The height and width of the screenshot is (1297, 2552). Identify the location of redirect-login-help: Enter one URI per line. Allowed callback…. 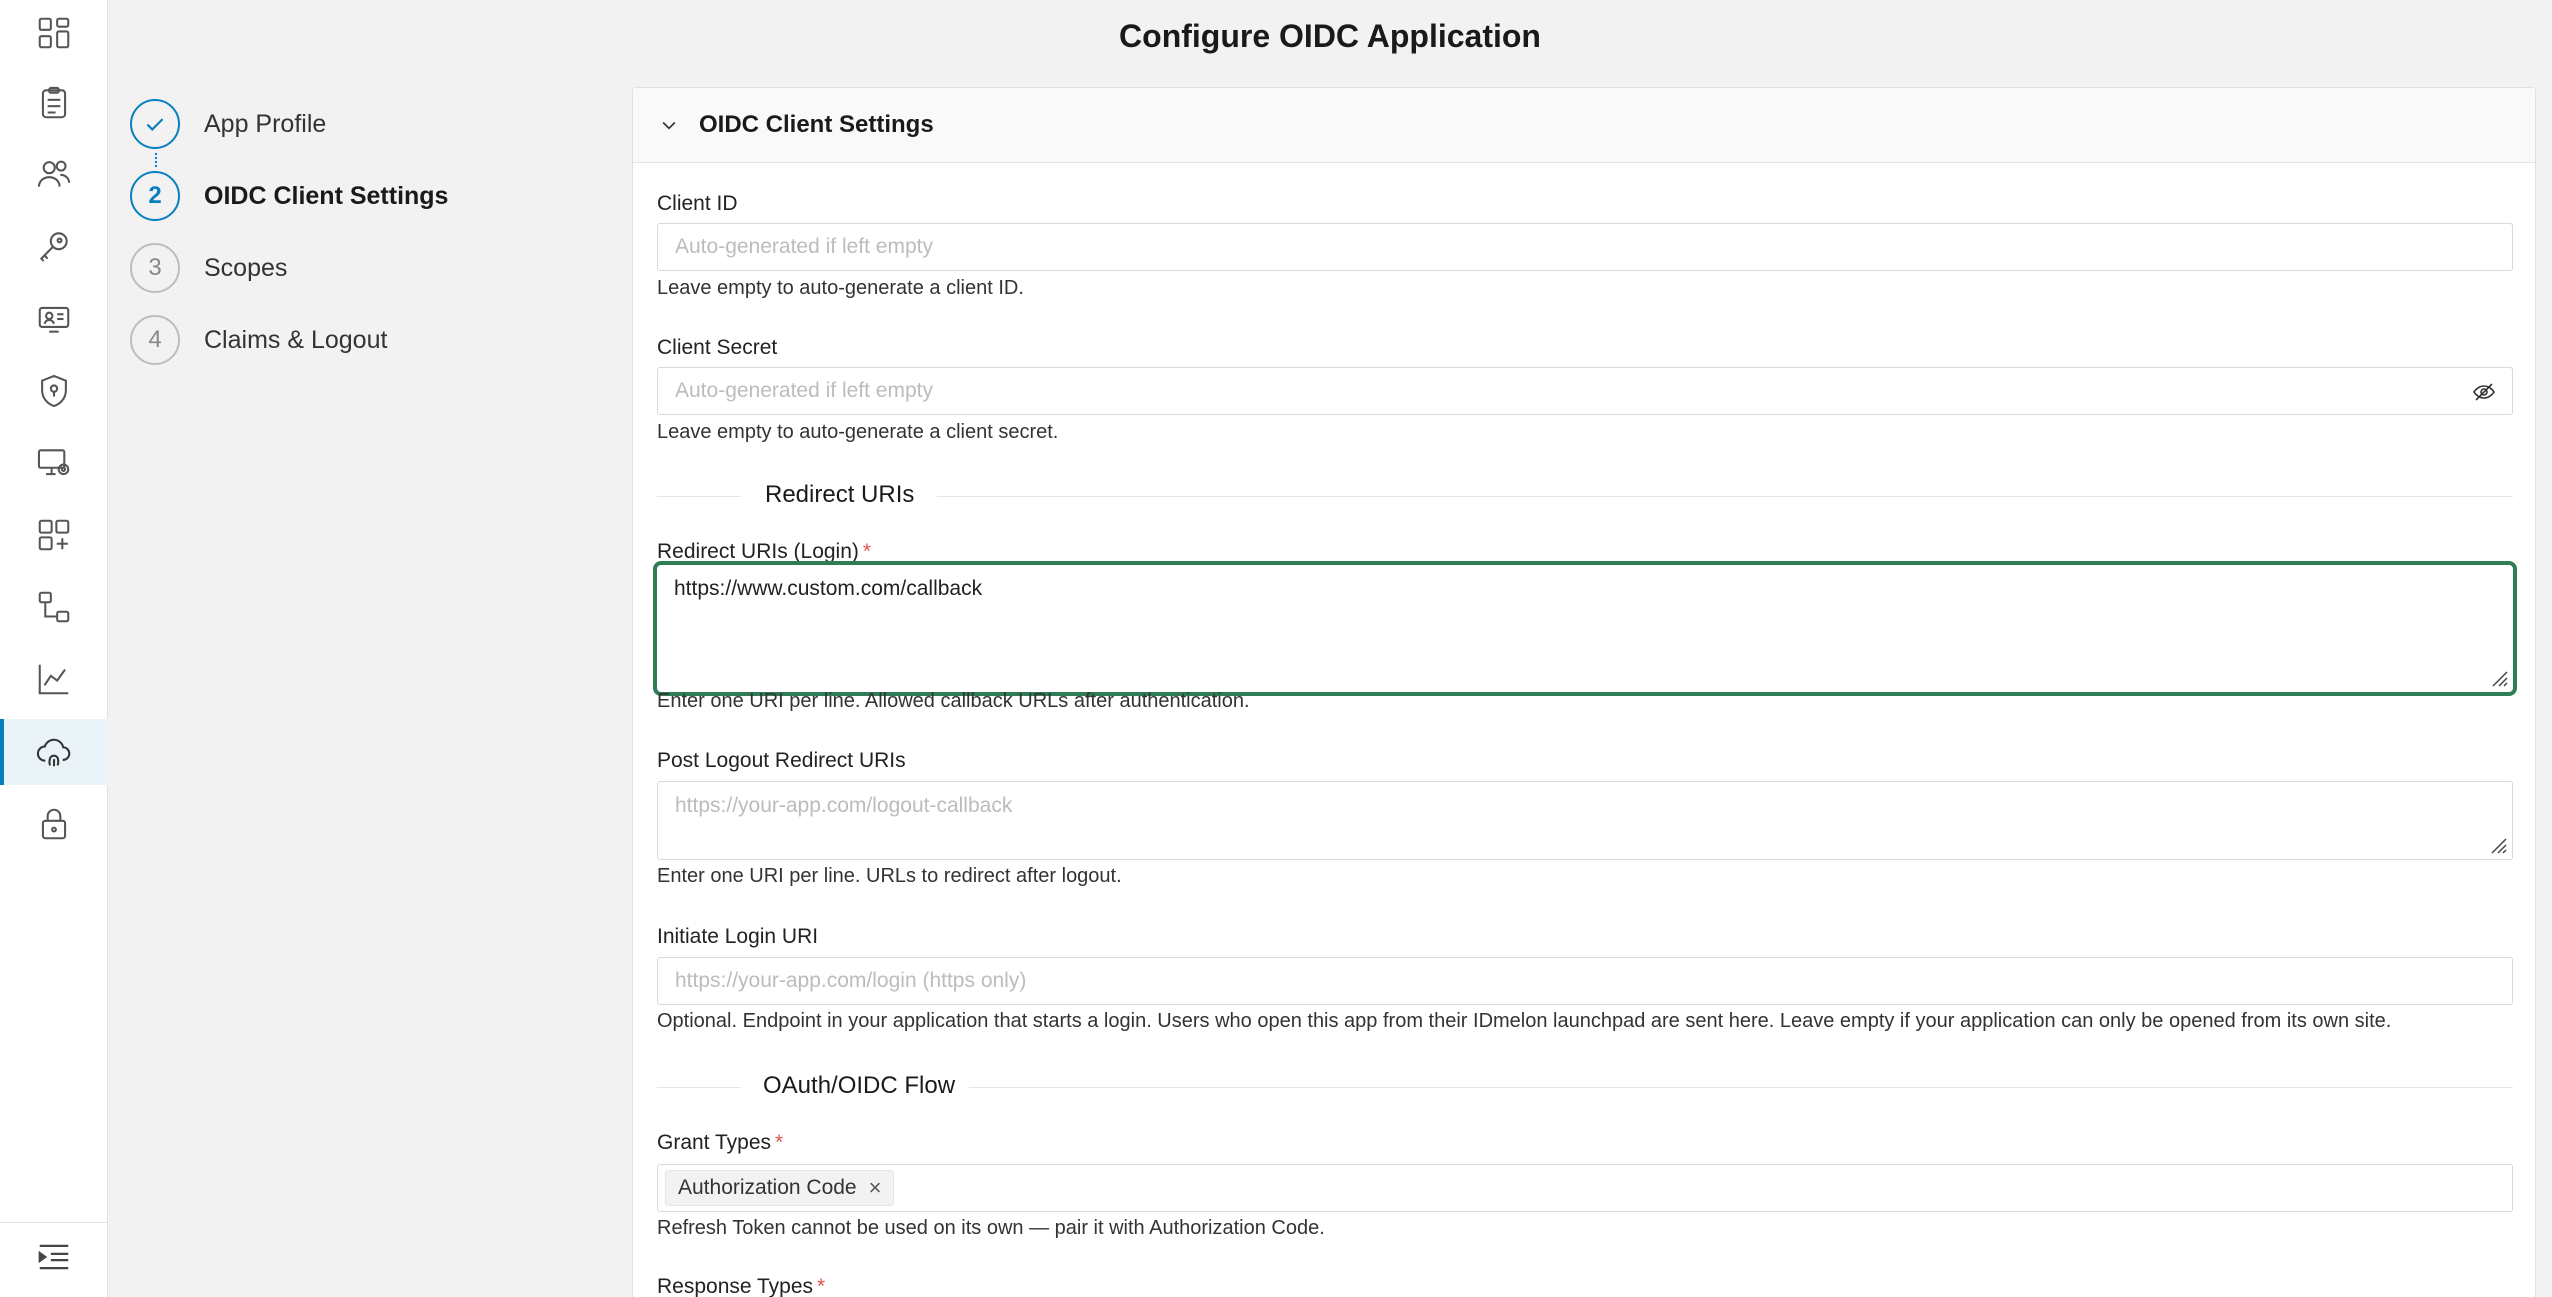
(953, 701).